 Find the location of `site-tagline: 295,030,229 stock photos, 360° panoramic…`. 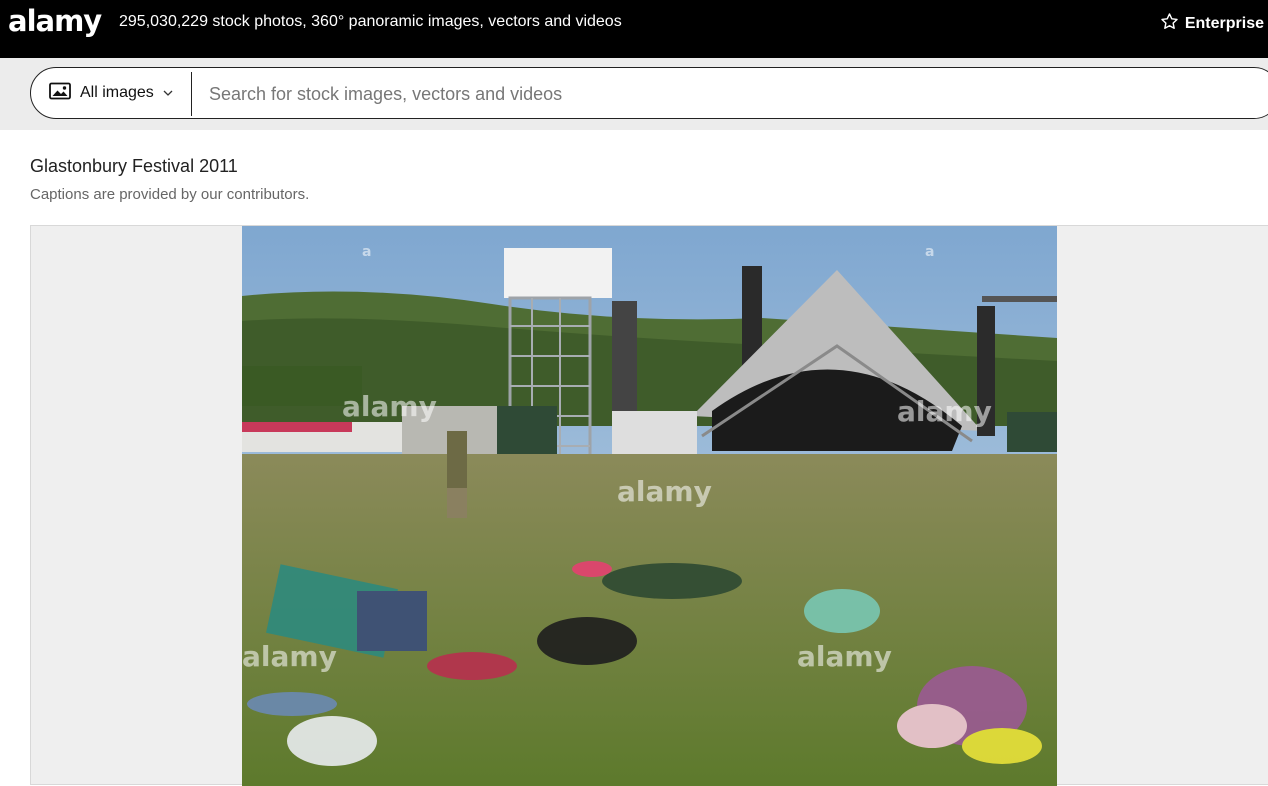

site-tagline: 295,030,229 stock photos, 360° panoramic… is located at coordinates (370, 21).